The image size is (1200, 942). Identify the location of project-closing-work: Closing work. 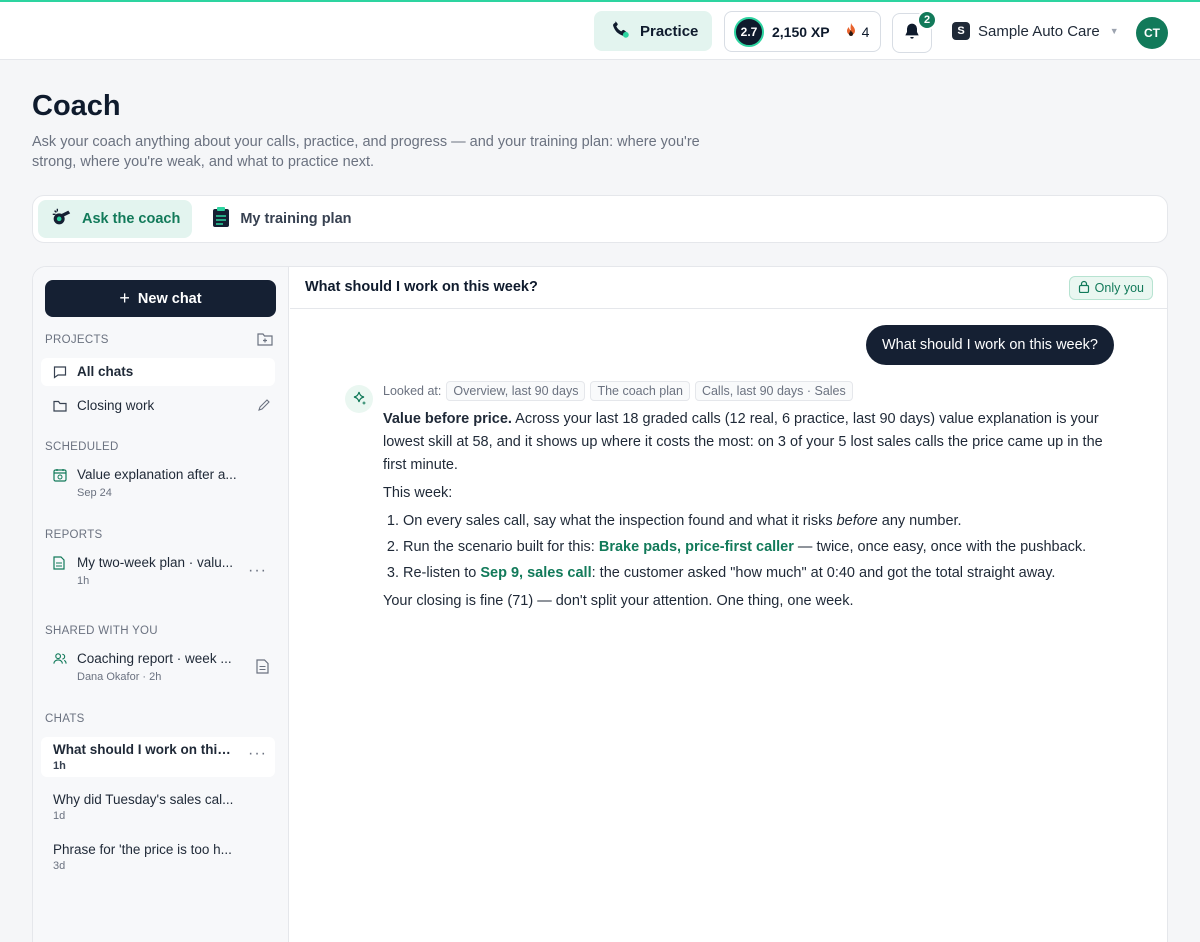
(158, 406).